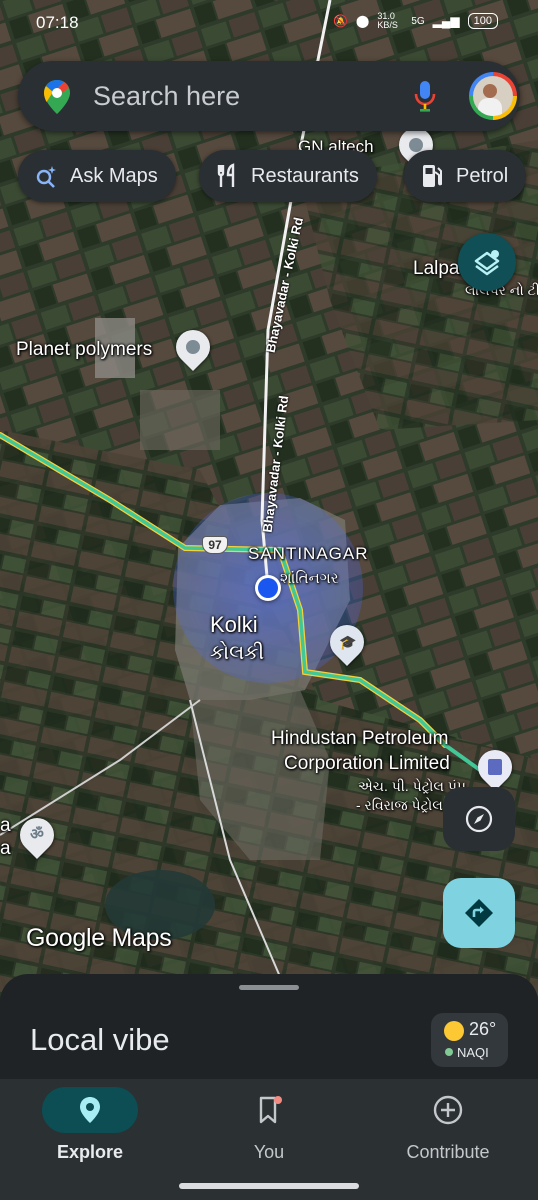 The width and height of the screenshot is (538, 1200). I want to click on compass-button, so click(479, 819).